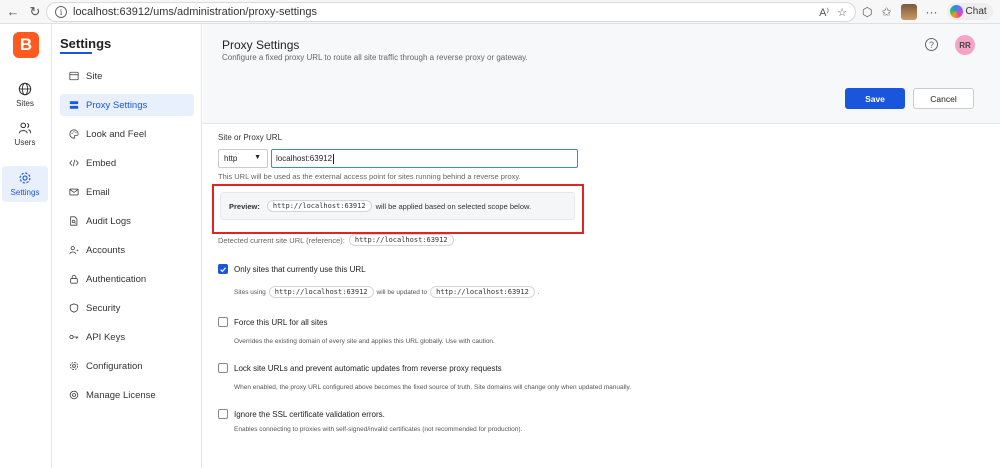 The width and height of the screenshot is (1000, 468). I want to click on sidebar-item-site: Site, so click(127, 76).